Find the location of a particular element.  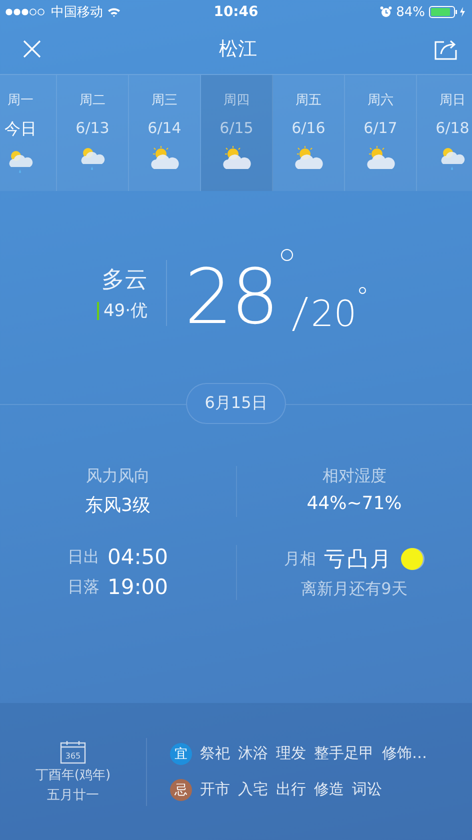

day-tab: 周五 6/16 is located at coordinates (309, 133).